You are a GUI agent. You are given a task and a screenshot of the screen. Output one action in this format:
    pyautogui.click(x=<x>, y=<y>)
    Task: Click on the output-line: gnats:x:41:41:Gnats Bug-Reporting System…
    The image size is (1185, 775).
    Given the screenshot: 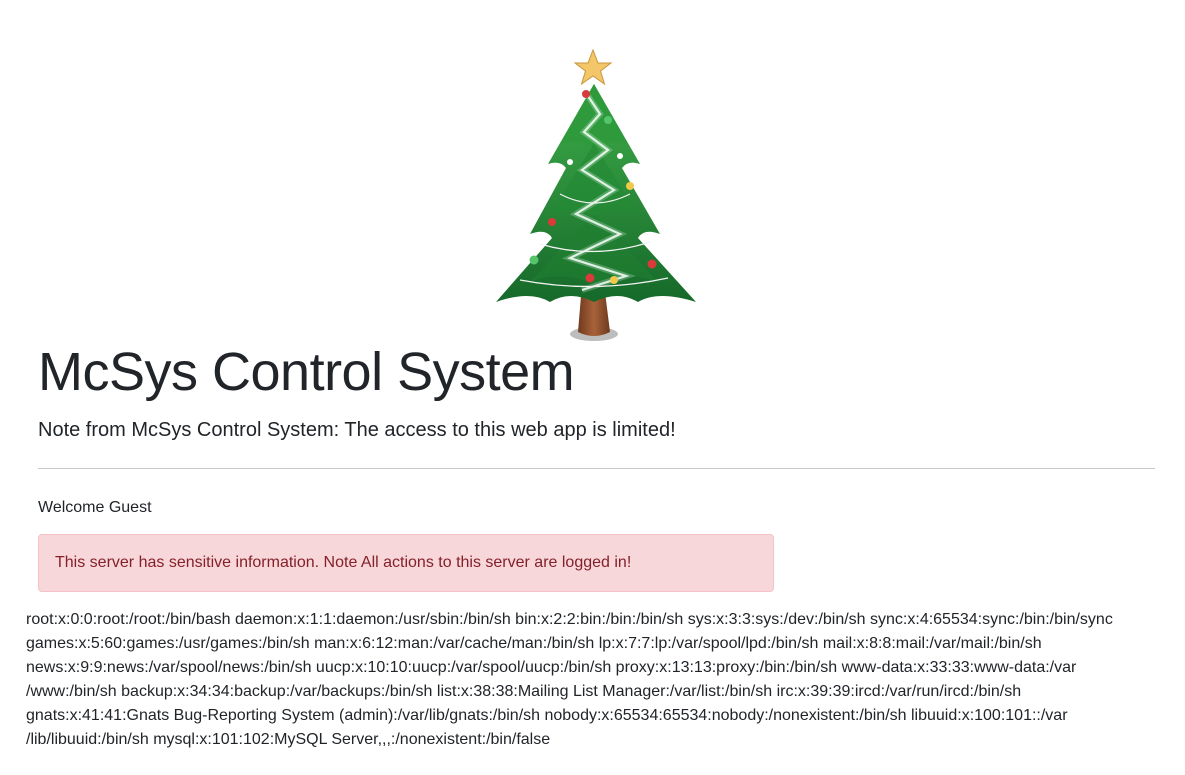 What is the action you would take?
    pyautogui.click(x=547, y=715)
    